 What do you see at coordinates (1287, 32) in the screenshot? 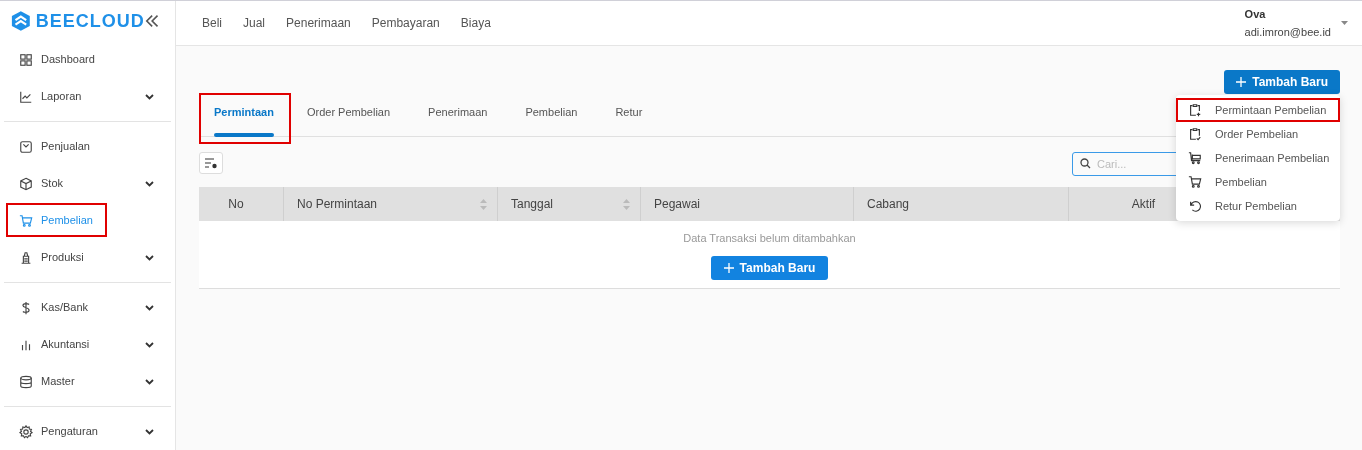
I see `user-email: adi.imron@bee.id` at bounding box center [1287, 32].